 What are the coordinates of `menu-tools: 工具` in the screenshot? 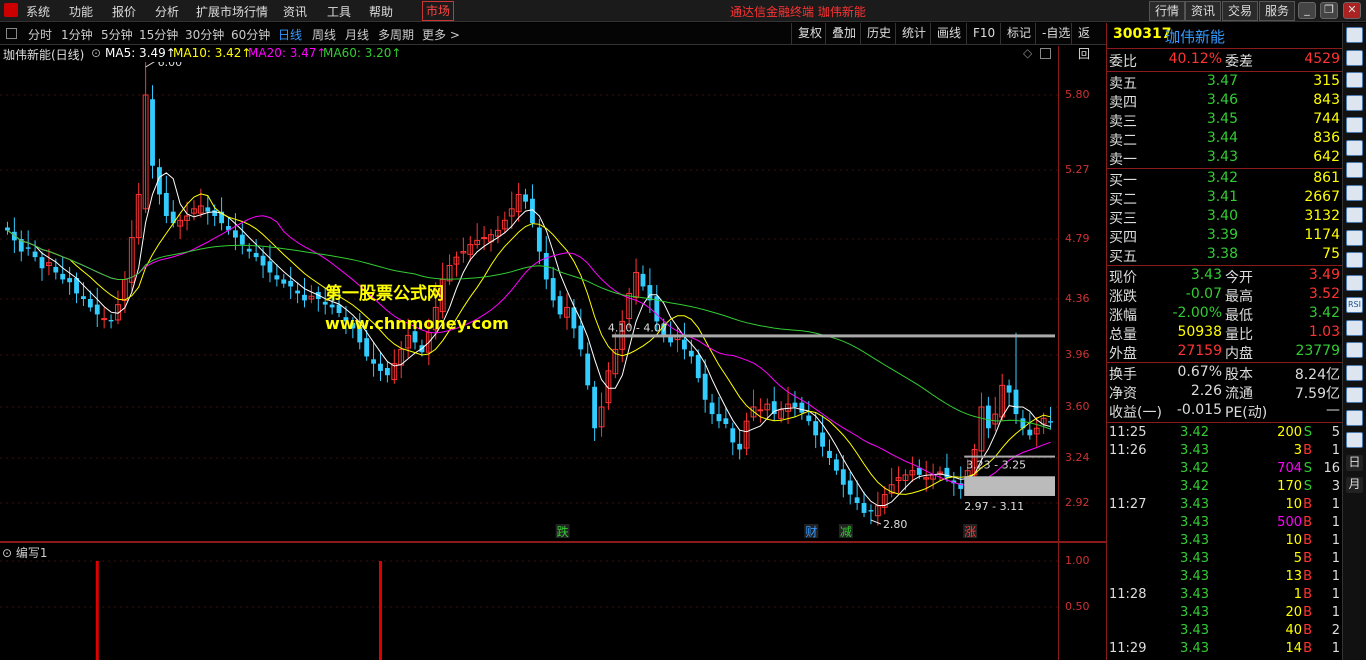 It's located at (339, 11).